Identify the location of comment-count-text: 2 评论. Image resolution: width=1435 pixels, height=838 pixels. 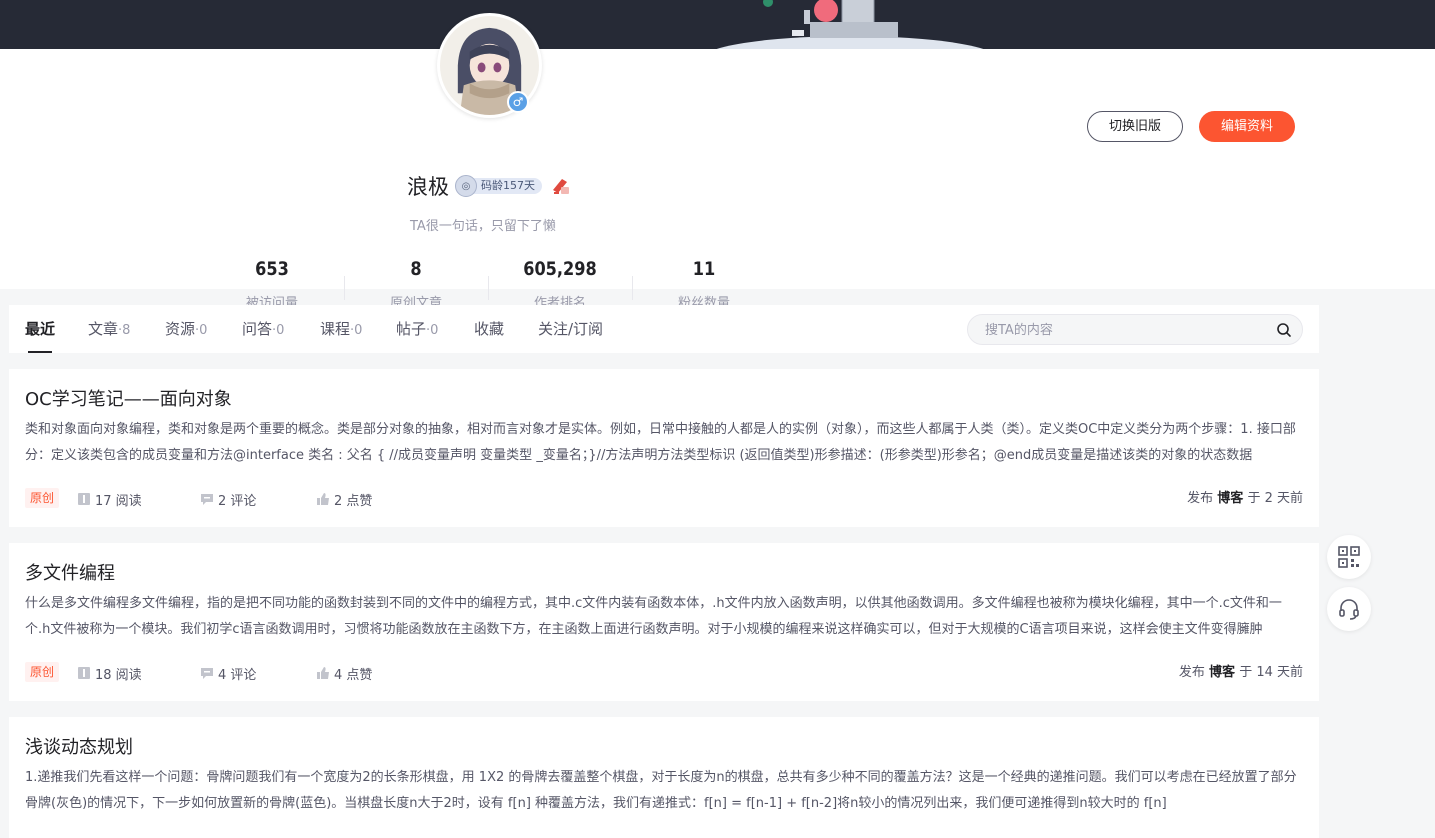
(237, 501).